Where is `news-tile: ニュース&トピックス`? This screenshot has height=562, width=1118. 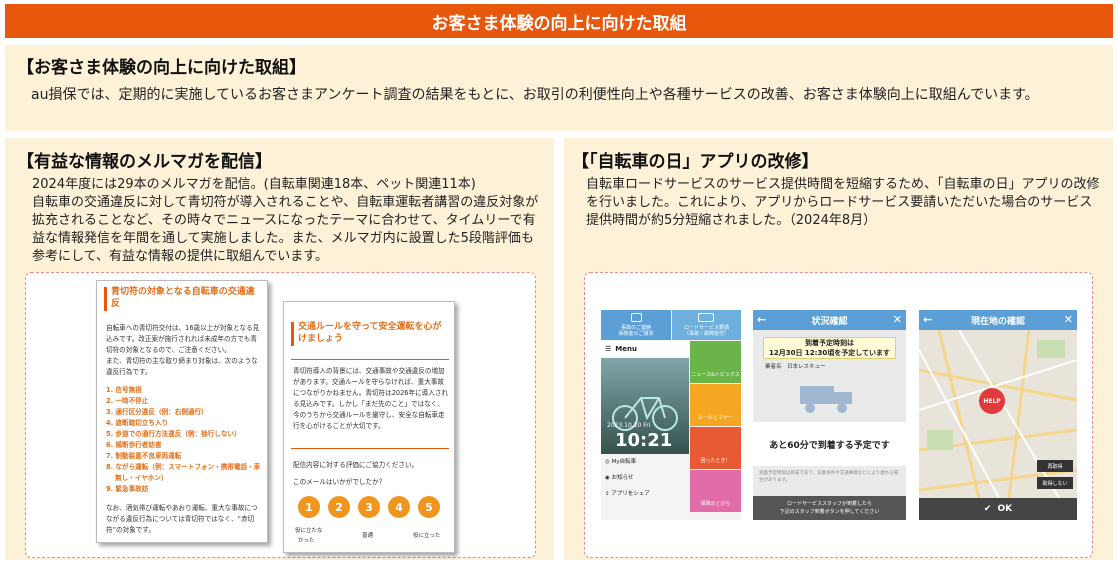 news-tile: ニュース&トピックス is located at coordinates (715, 362).